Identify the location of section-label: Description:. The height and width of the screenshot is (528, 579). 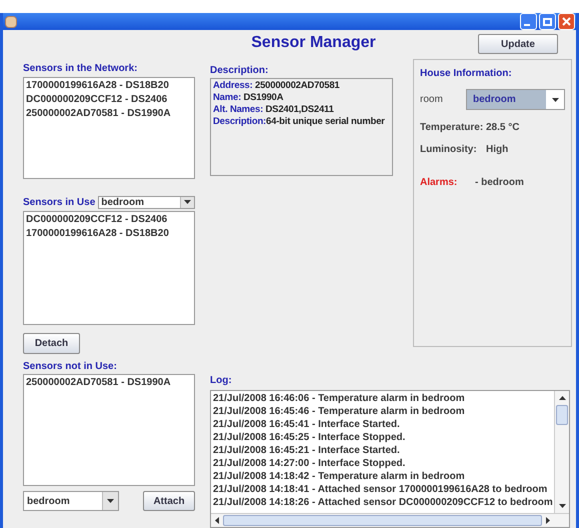
(239, 71).